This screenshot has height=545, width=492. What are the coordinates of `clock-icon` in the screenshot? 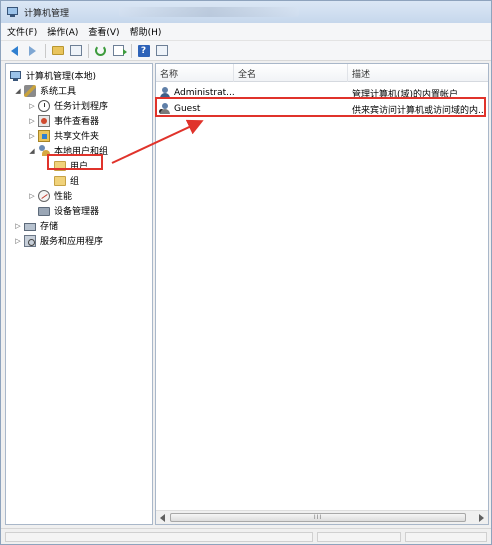 It's located at (44, 105).